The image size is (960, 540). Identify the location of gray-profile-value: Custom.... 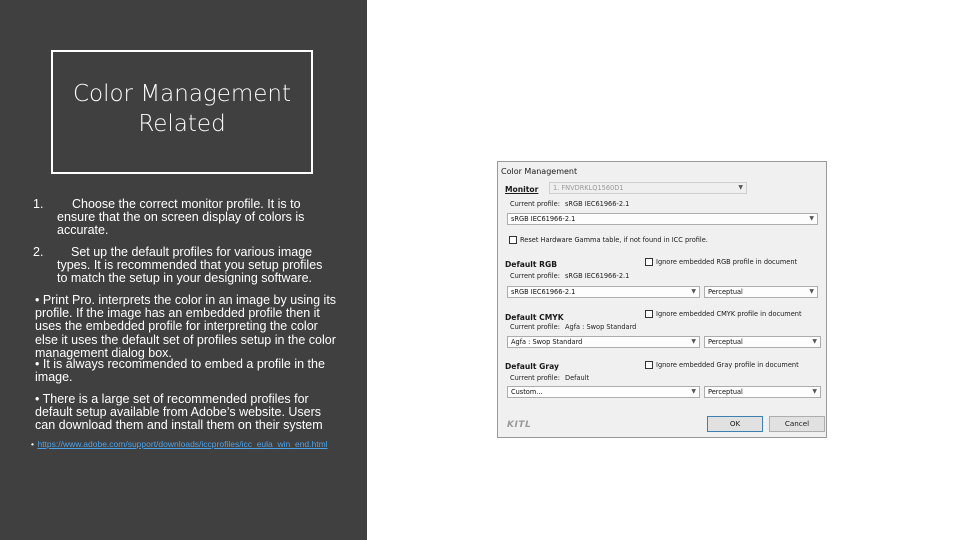
(527, 392).